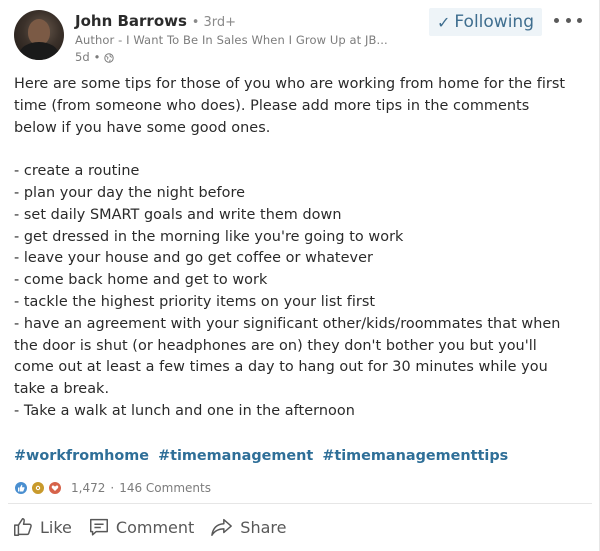  Describe the element at coordinates (220, 22) in the screenshot. I see `connection-degree: 3rd+` at that location.